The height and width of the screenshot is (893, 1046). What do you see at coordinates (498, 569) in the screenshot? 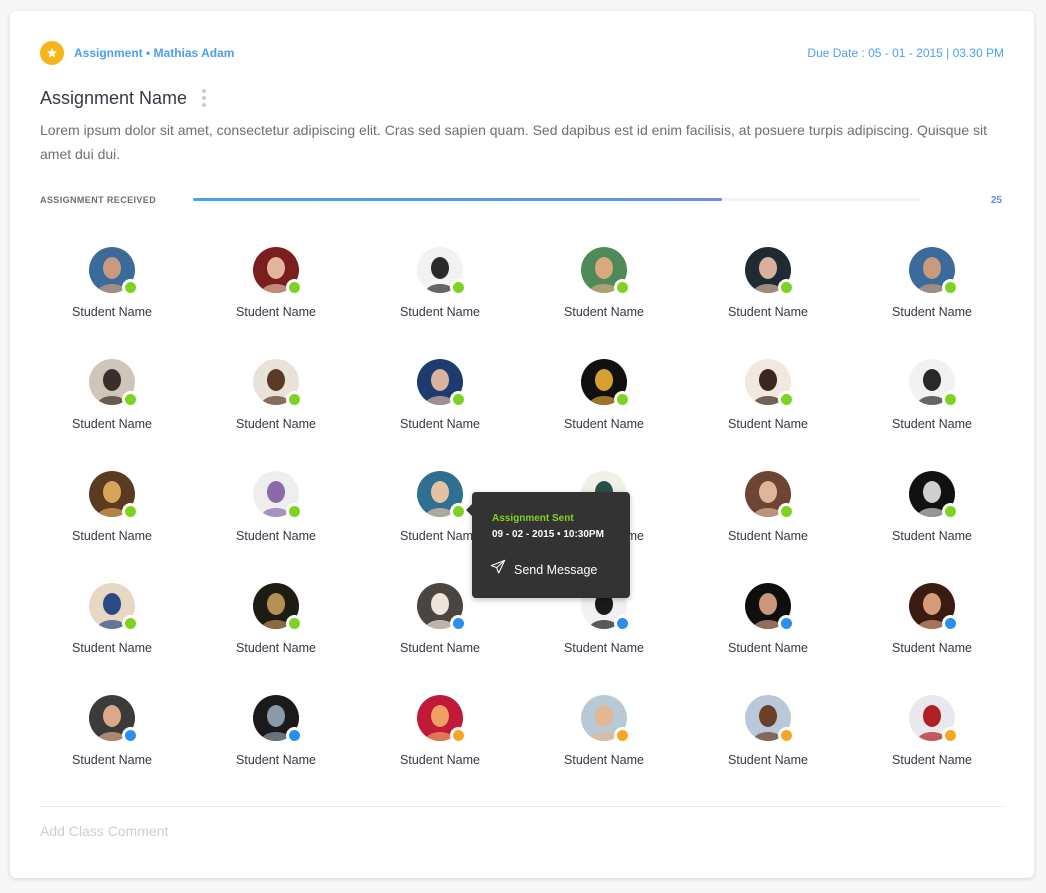
I see `paper-plane-icon` at bounding box center [498, 569].